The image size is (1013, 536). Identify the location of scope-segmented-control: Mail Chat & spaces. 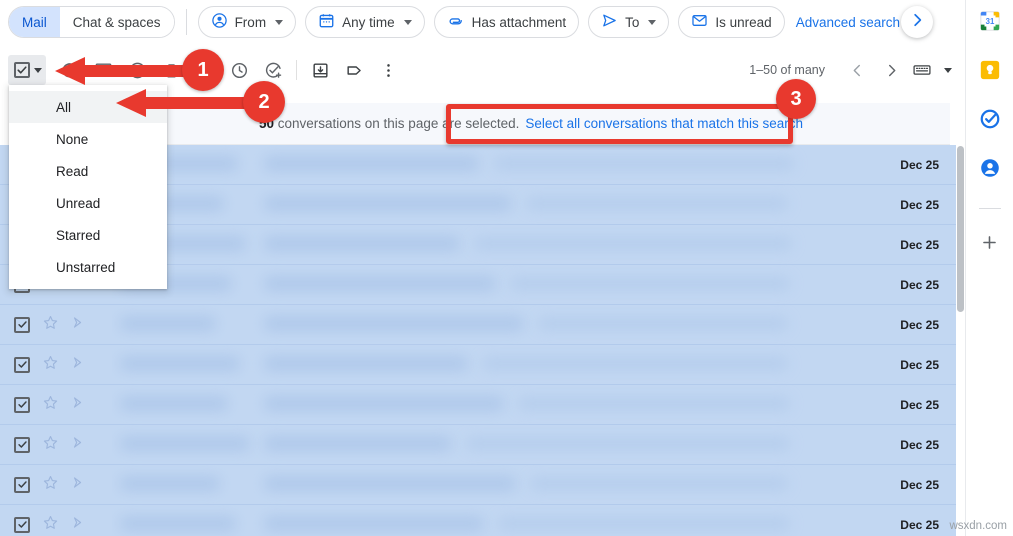
(91, 22).